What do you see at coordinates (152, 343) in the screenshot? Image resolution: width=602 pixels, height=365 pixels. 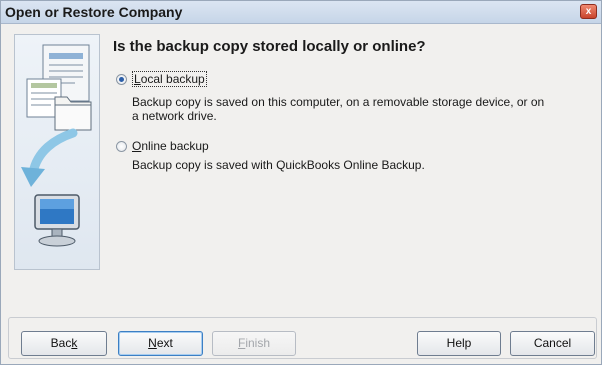 I see `next-accel: N` at bounding box center [152, 343].